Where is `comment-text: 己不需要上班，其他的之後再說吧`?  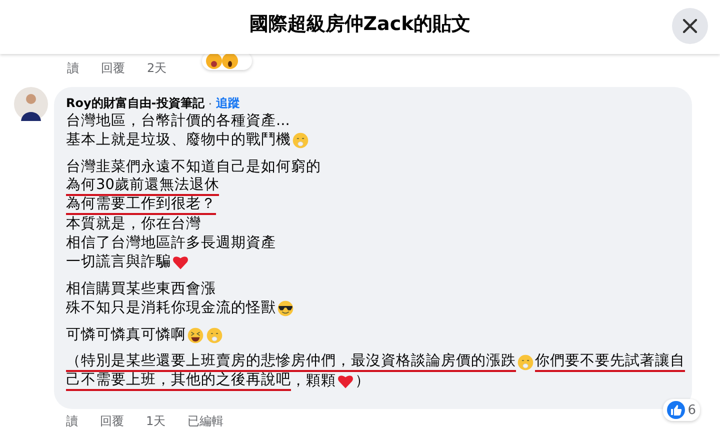
comment-text: 己不需要上班，其他的之後再說吧 is located at coordinates (178, 381).